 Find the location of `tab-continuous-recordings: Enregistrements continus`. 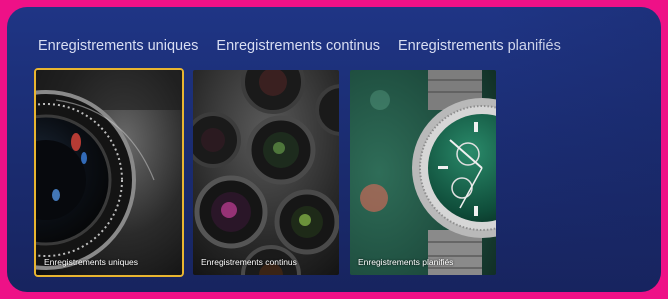

tab-continuous-recordings: Enregistrements continus is located at coordinates (298, 46).